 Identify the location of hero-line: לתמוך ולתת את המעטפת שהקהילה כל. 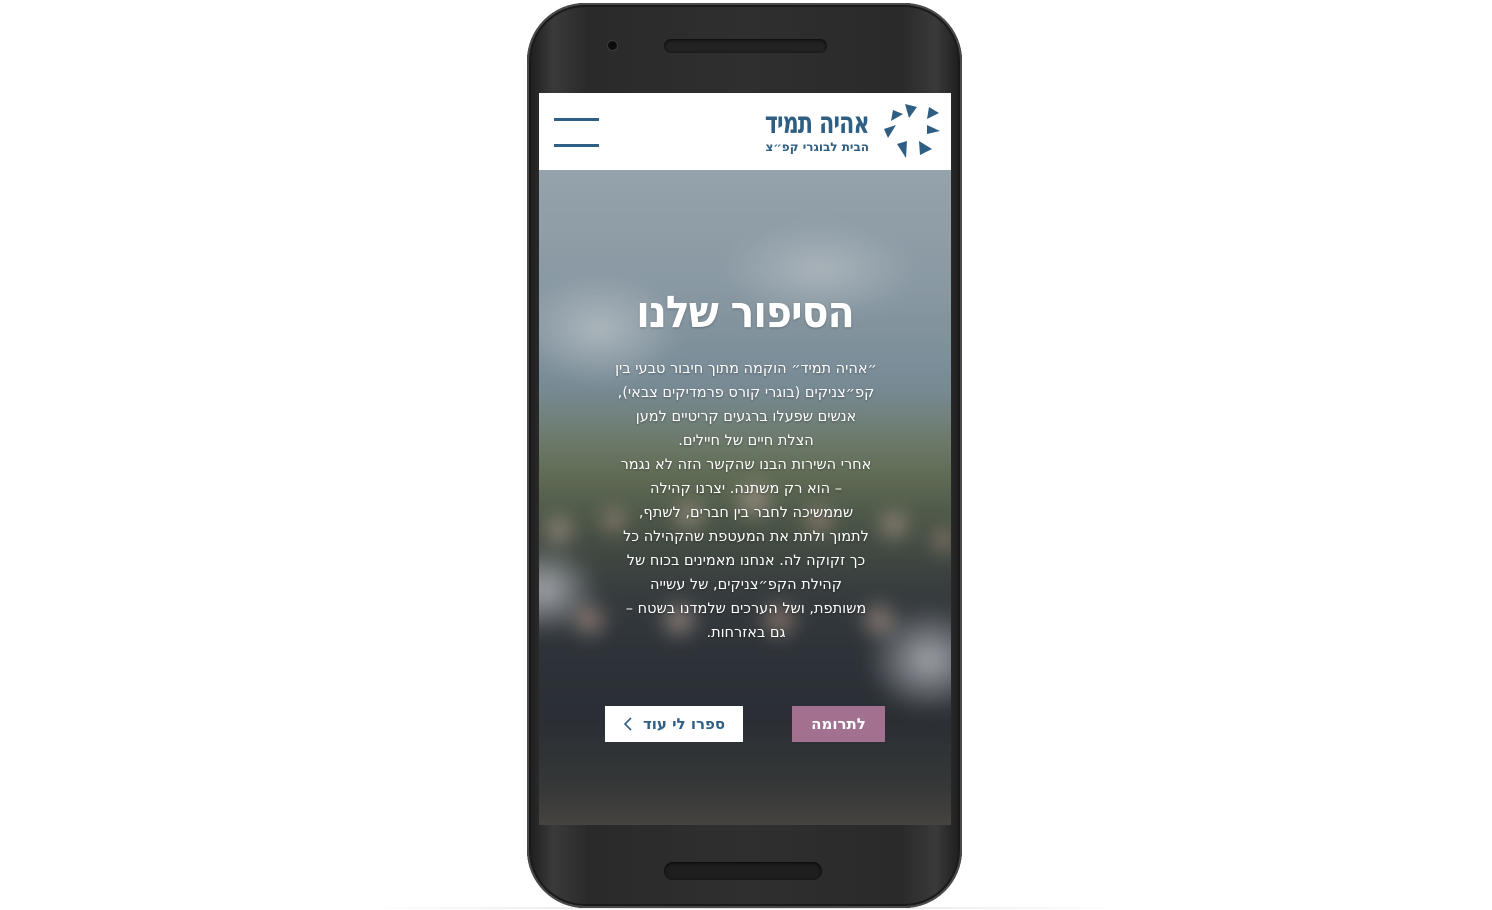
(746, 537).